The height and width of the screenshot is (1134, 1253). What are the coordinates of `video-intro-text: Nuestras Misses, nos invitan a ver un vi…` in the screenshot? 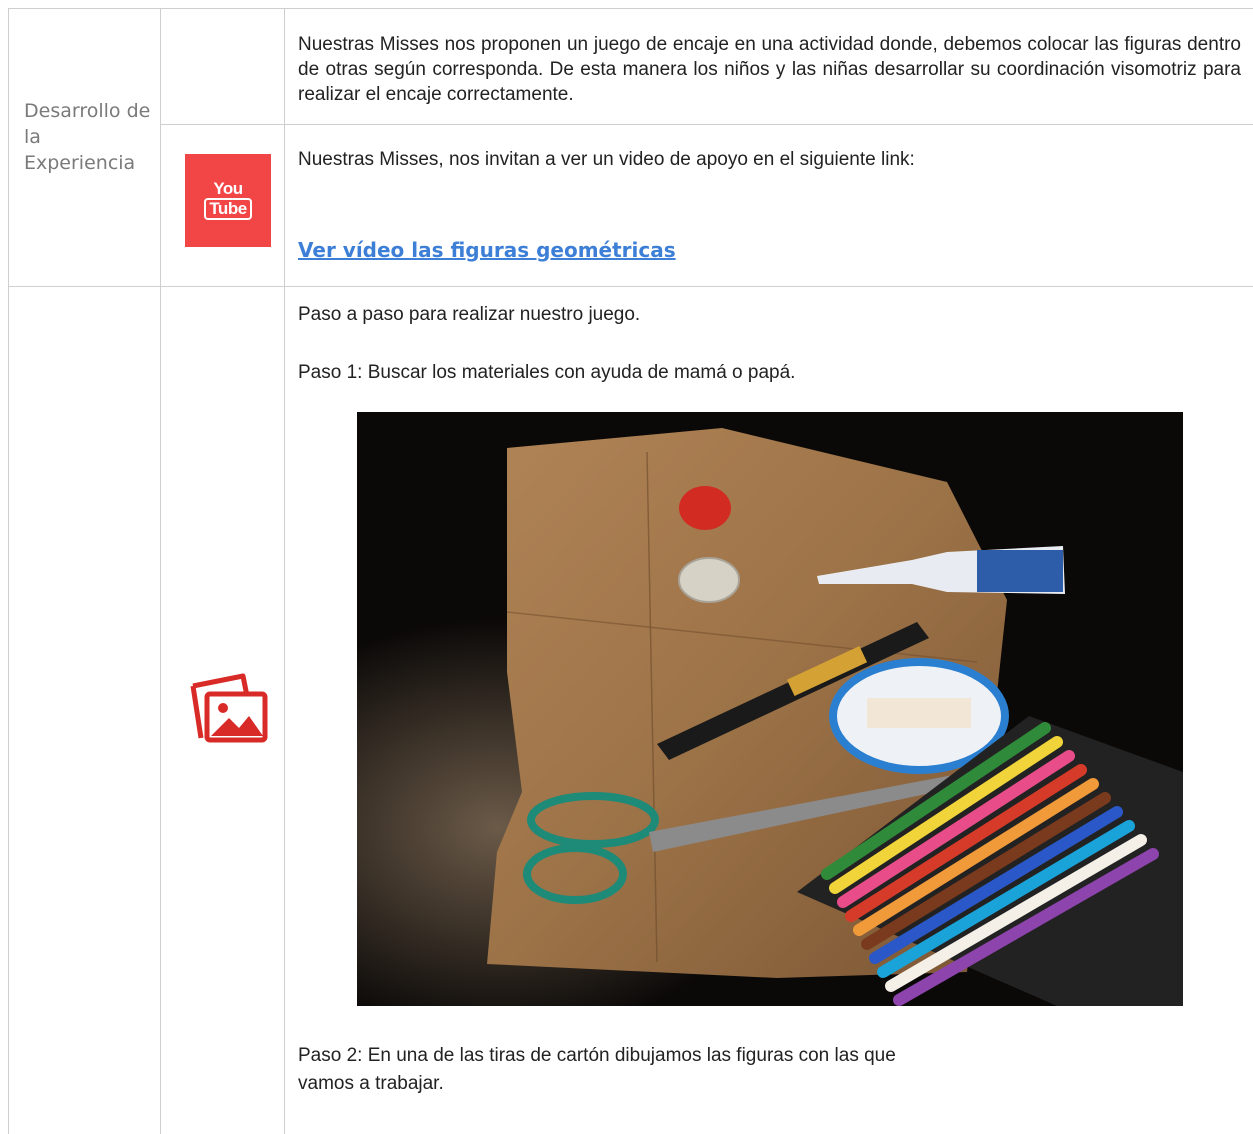 It's located at (606, 159).